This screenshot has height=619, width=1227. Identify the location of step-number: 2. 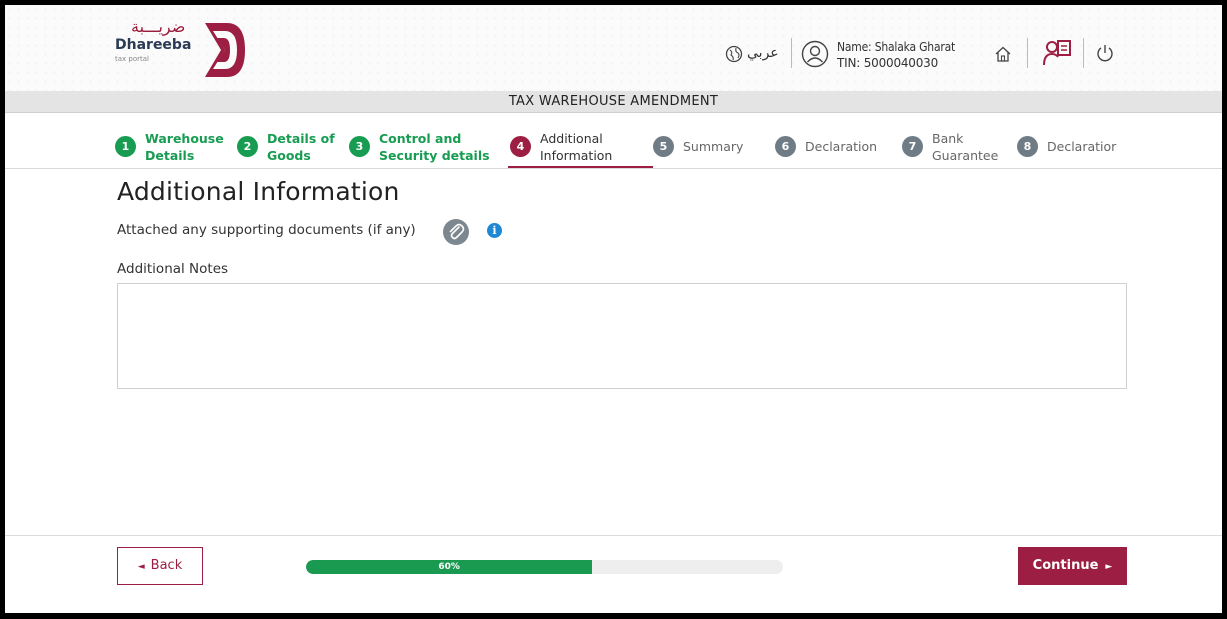
(247, 146).